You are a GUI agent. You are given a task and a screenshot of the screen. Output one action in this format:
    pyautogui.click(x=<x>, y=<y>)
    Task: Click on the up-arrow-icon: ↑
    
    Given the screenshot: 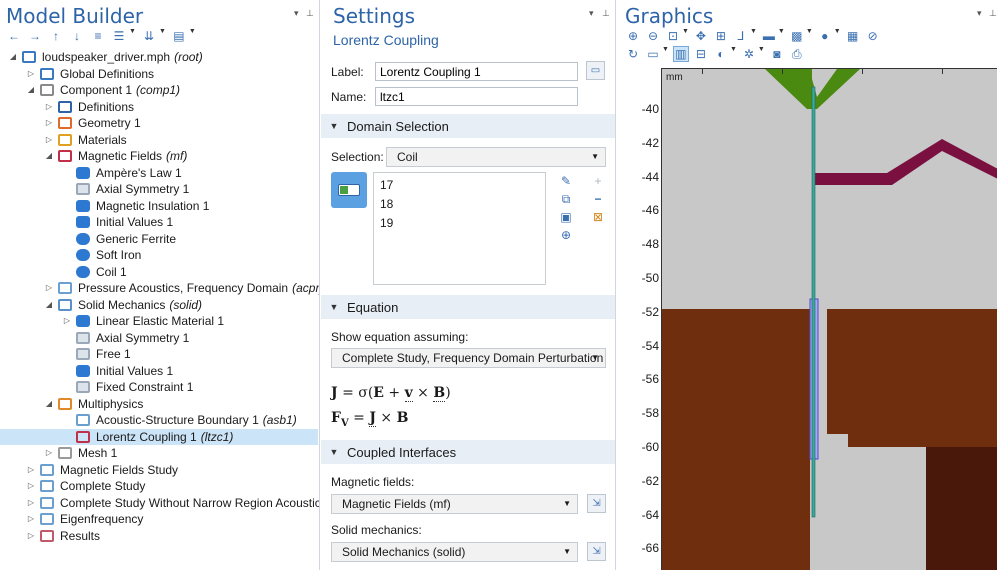 What is the action you would take?
    pyautogui.click(x=56, y=36)
    